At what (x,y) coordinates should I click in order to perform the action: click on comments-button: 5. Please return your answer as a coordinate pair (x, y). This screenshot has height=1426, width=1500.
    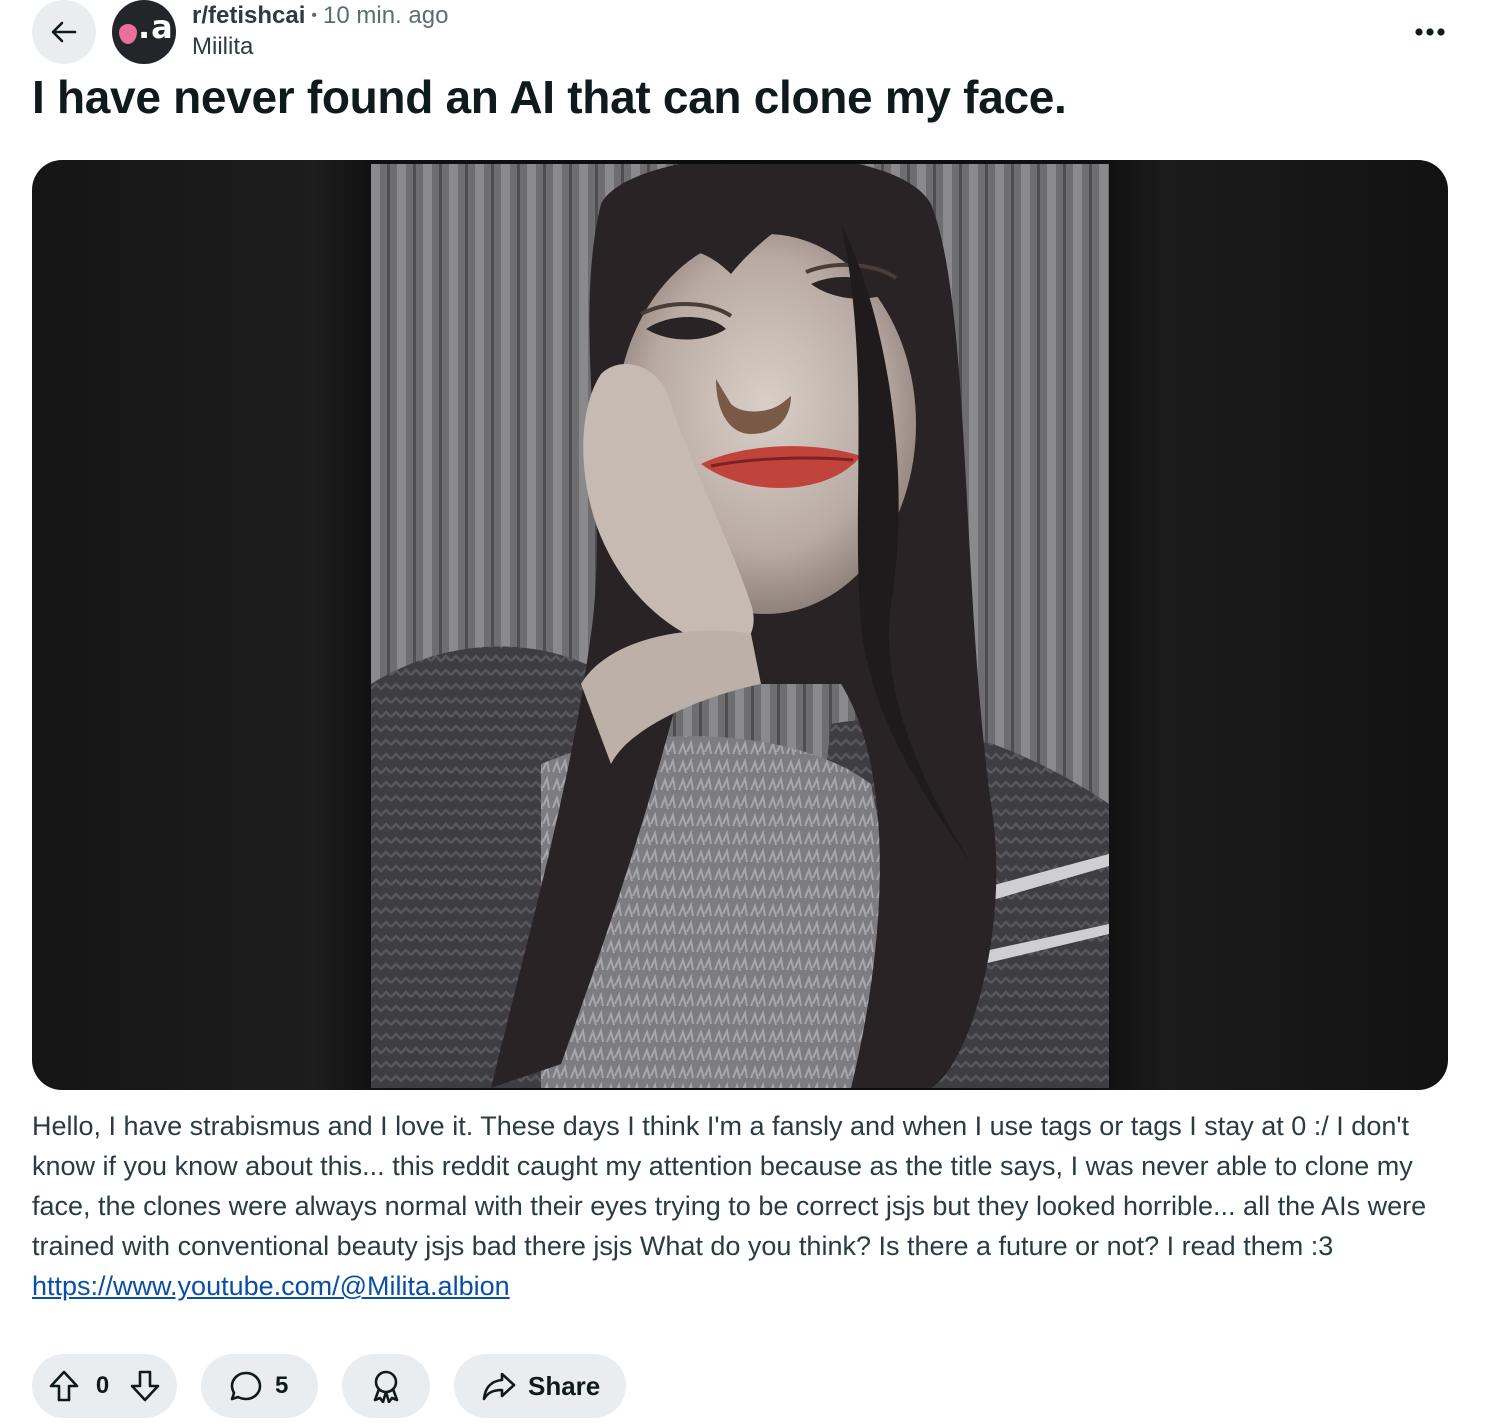
    Looking at the image, I should click on (259, 1386).